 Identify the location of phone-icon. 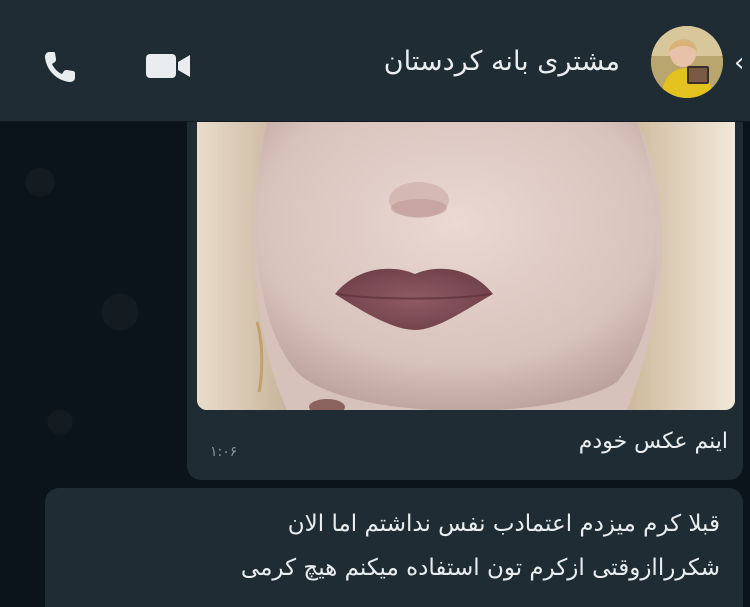
(60, 67).